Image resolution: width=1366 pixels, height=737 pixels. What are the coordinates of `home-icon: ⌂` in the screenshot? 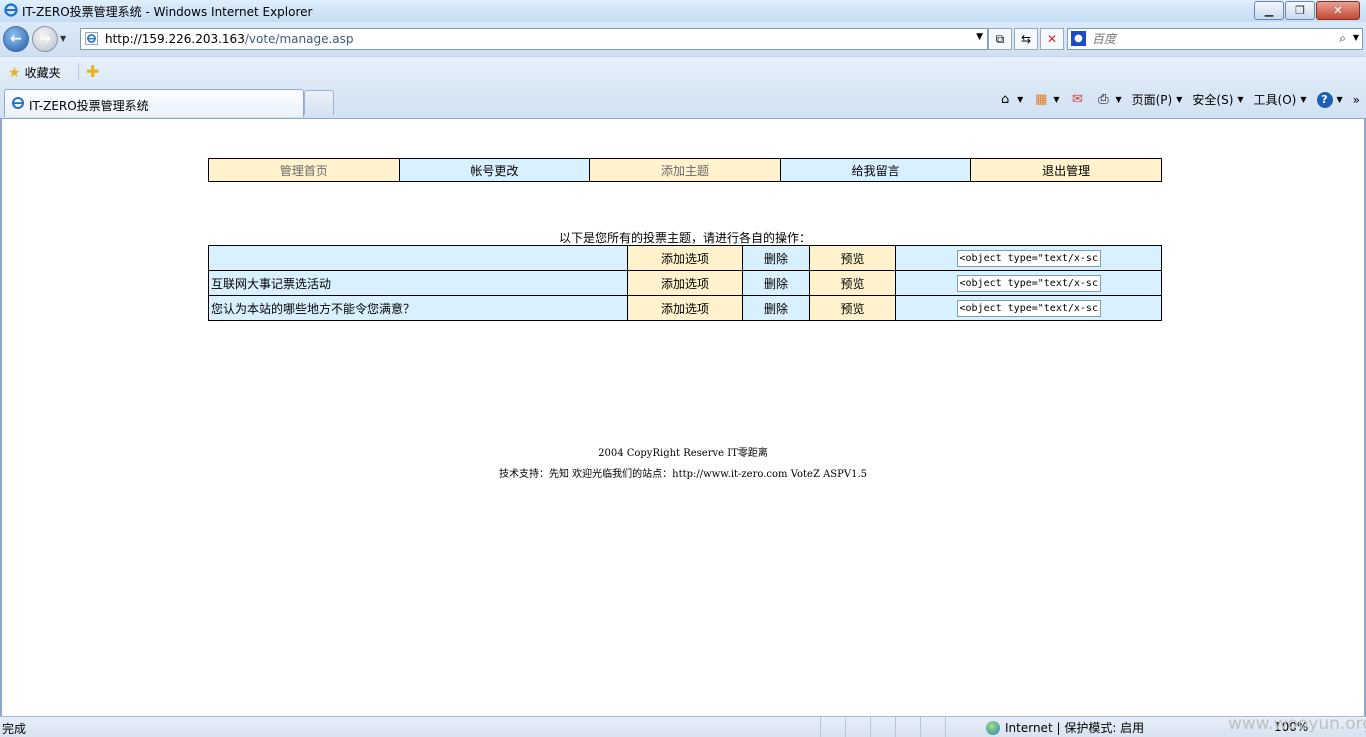 It's located at (1005, 99).